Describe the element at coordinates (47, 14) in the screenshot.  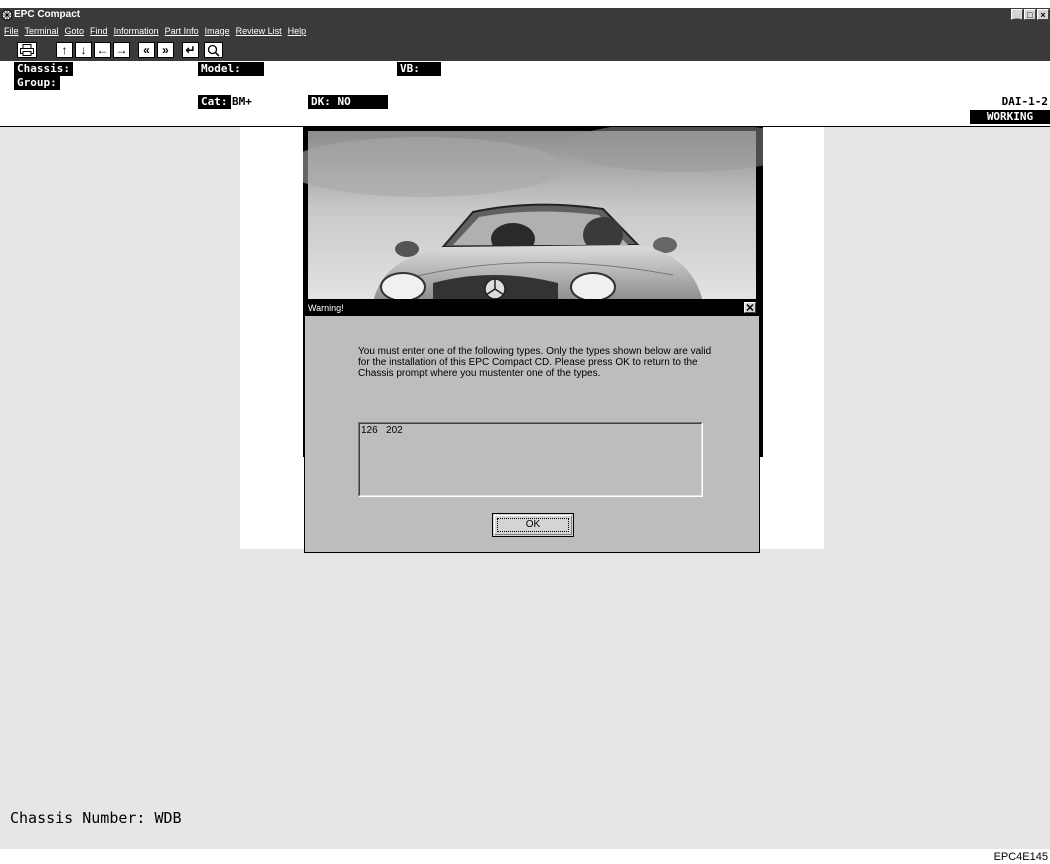
I see `window-title: EPC Compact` at that location.